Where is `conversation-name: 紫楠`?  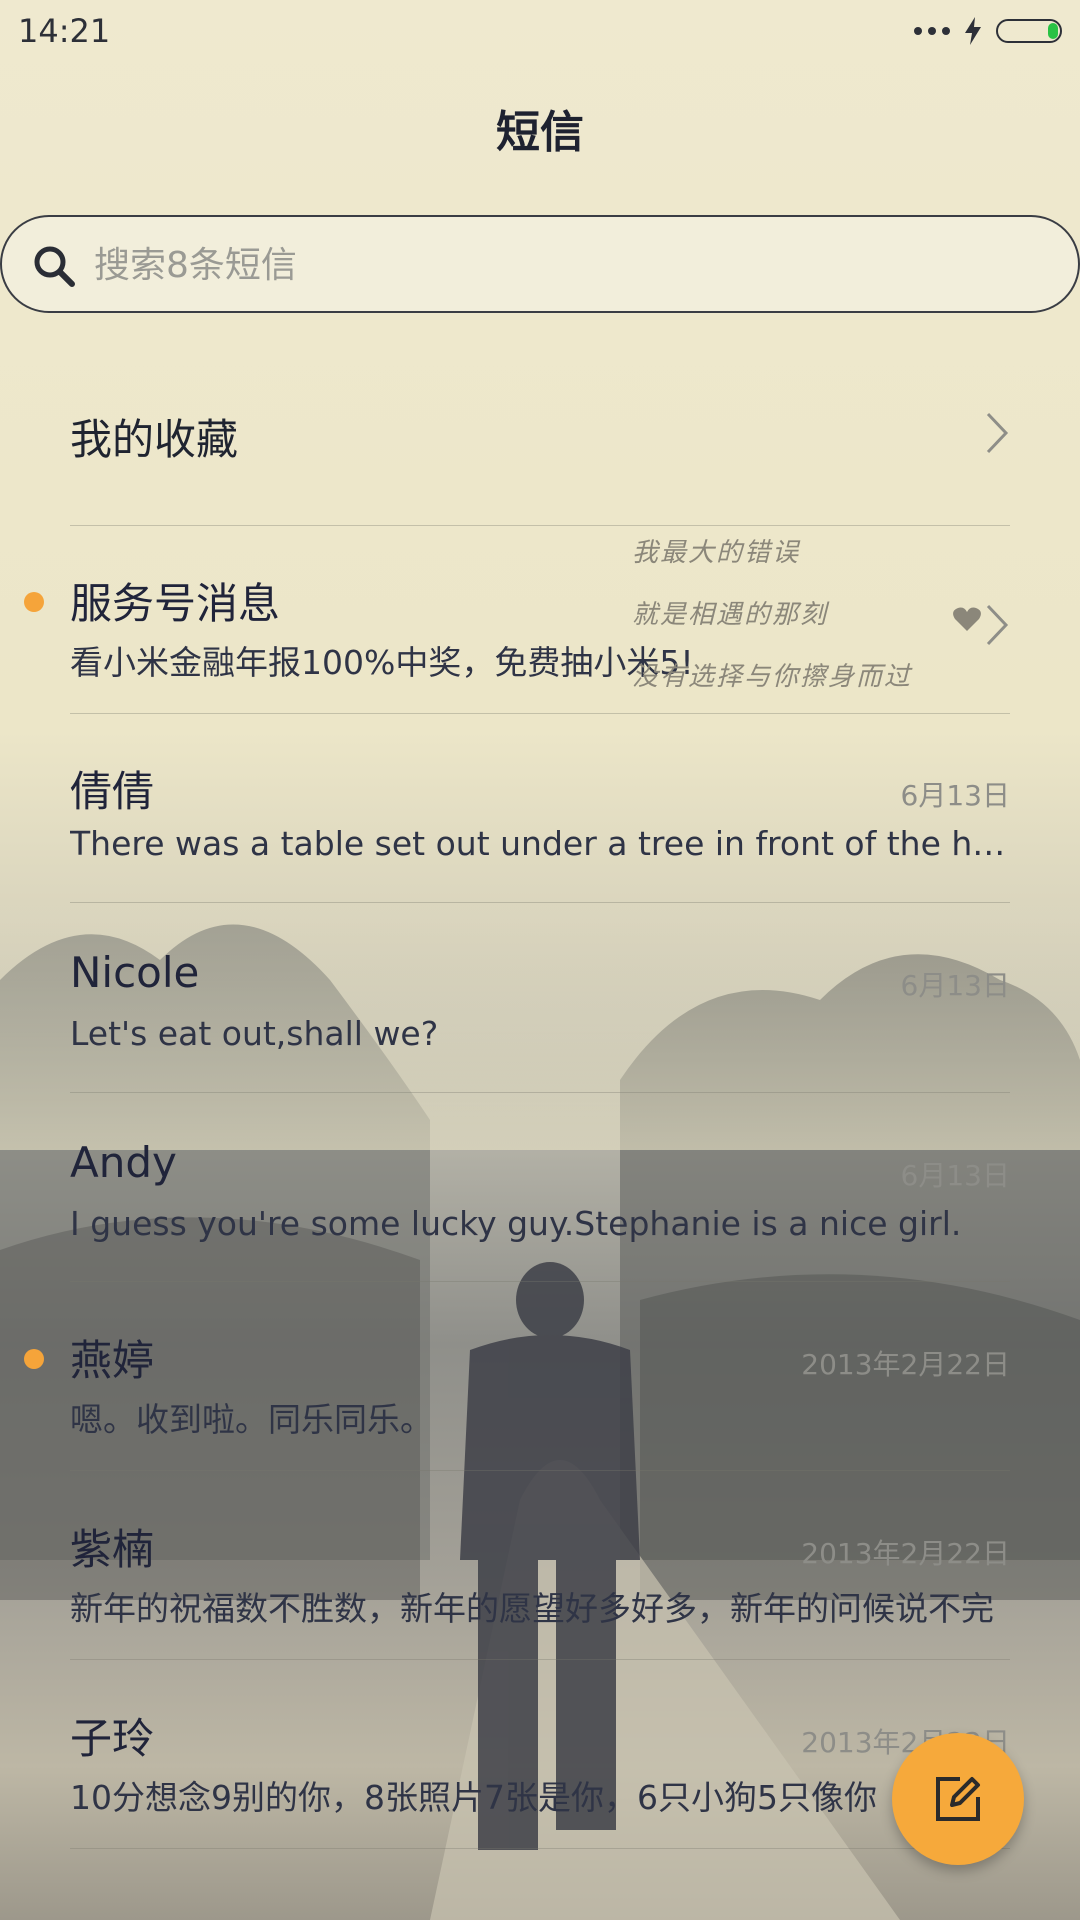
conversation-name: 紫楠 is located at coordinates (112, 1549).